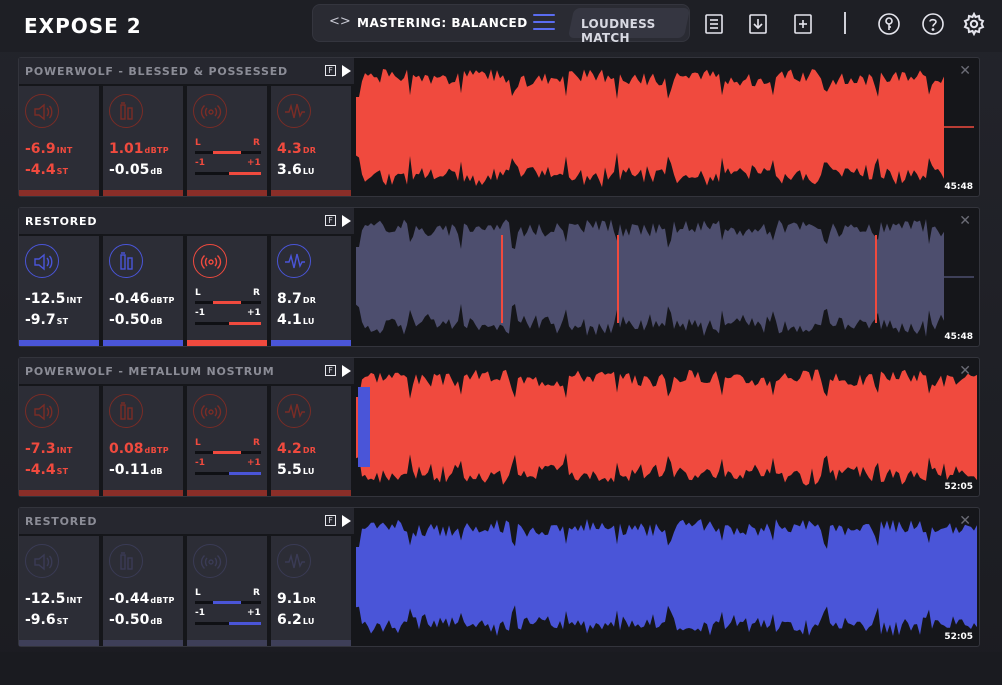 The height and width of the screenshot is (685, 1002). What do you see at coordinates (59, 441) in the screenshot?
I see `meter-cell: -7.3INT -4.4ST` at bounding box center [59, 441].